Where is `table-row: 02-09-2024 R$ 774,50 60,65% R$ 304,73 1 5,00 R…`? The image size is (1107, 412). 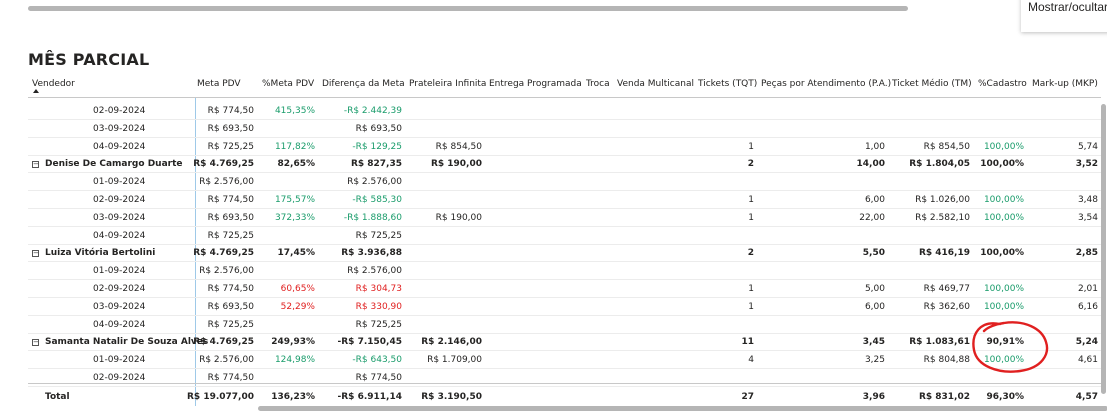
table-row: 02-09-2024 R$ 774,50 60,65% R$ 304,73 1 5,00 R… is located at coordinates (553, 289).